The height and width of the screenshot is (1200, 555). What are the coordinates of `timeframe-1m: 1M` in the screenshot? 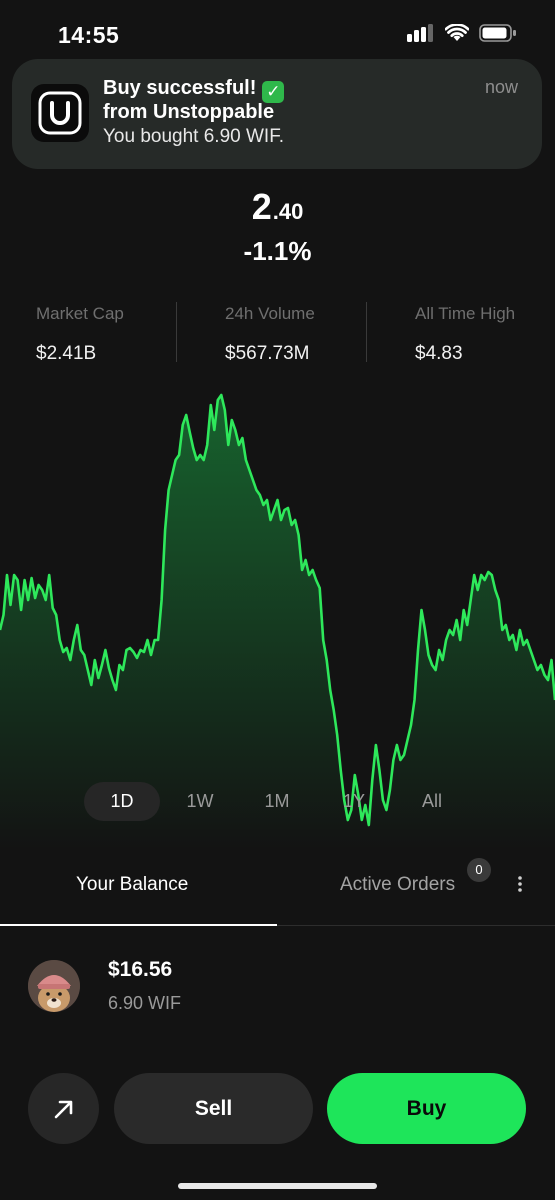 It's located at (277, 801).